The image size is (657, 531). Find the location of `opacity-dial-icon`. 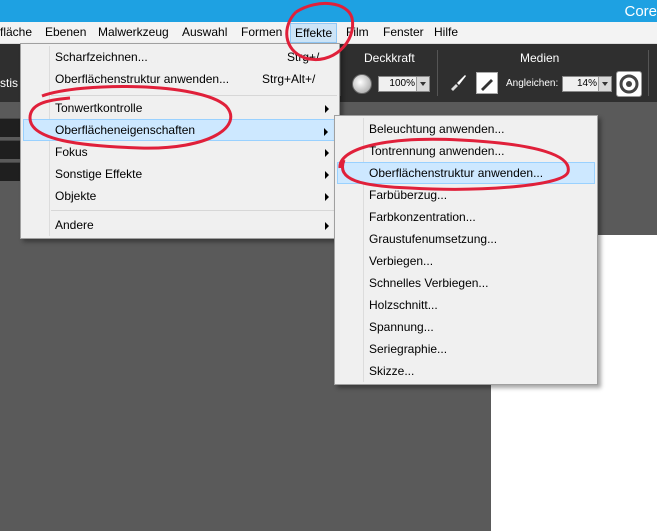

opacity-dial-icon is located at coordinates (362, 84).